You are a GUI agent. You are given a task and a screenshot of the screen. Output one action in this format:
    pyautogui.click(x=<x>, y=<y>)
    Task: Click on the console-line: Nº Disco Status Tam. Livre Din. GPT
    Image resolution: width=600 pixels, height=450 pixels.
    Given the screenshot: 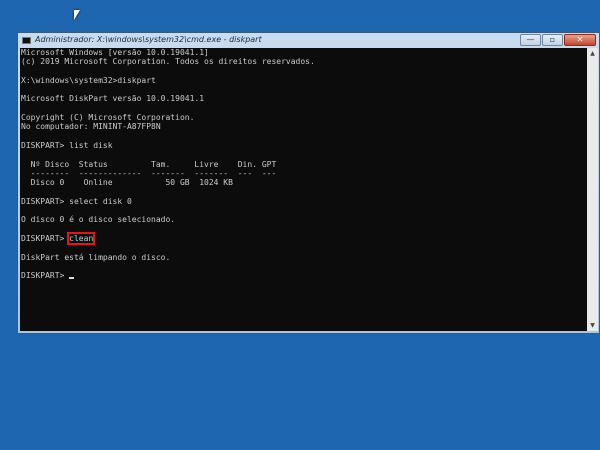 What is the action you would take?
    pyautogui.click(x=149, y=164)
    